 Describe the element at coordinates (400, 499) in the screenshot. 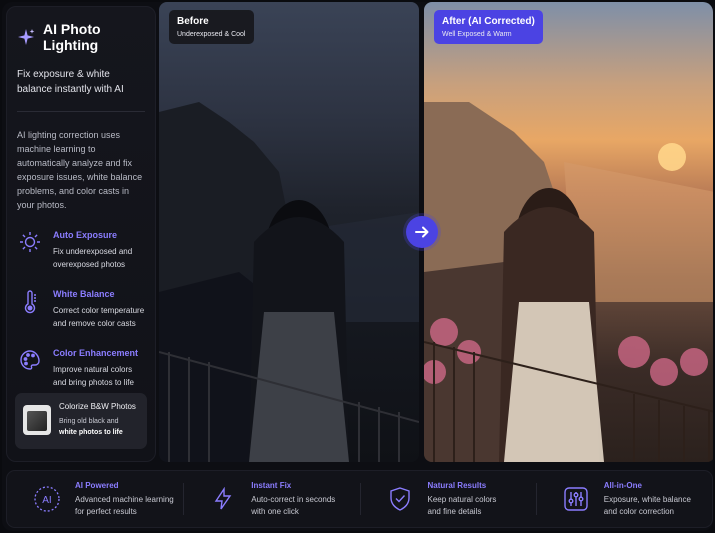

I see `shield-check-icon` at that location.